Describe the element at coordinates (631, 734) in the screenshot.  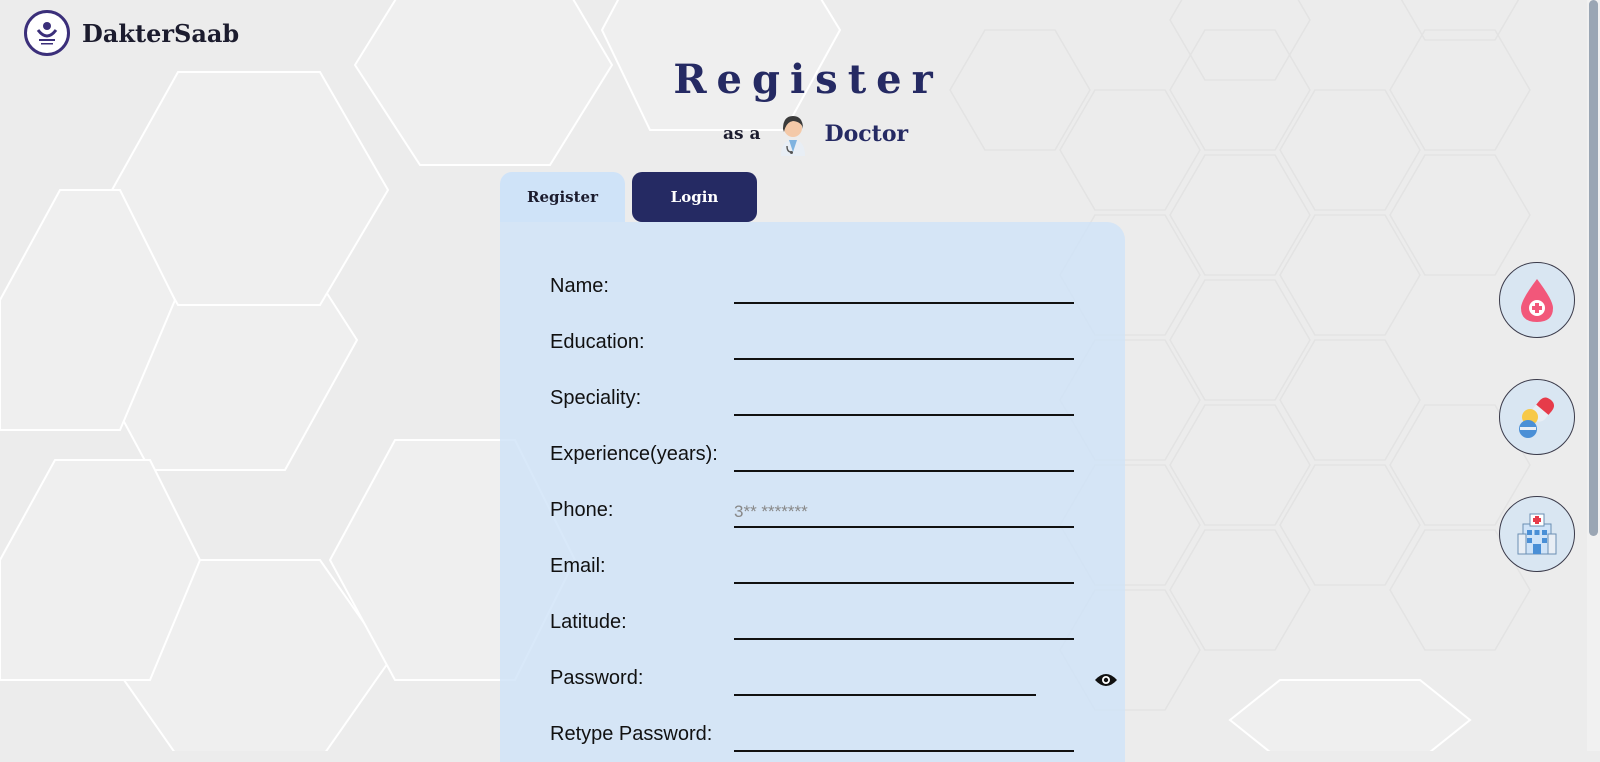
I see `retype-password-label: Retype Password:` at that location.